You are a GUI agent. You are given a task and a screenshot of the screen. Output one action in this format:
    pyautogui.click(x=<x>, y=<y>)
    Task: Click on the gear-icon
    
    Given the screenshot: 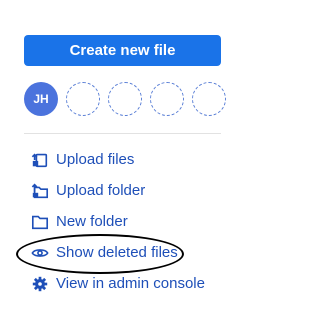 What is the action you would take?
    pyautogui.click(x=40, y=284)
    